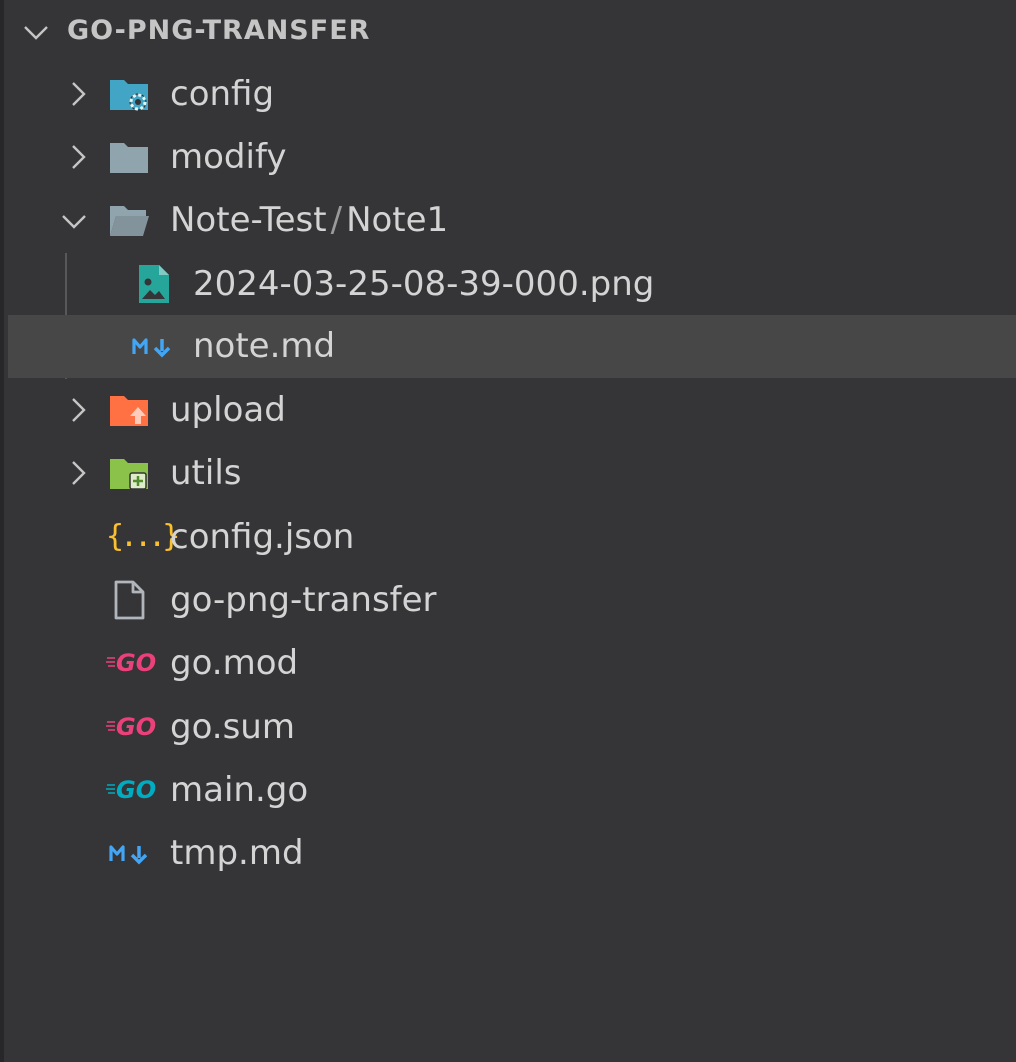 The width and height of the screenshot is (1016, 1062). I want to click on tree-item-note-md: note.md, so click(512, 346).